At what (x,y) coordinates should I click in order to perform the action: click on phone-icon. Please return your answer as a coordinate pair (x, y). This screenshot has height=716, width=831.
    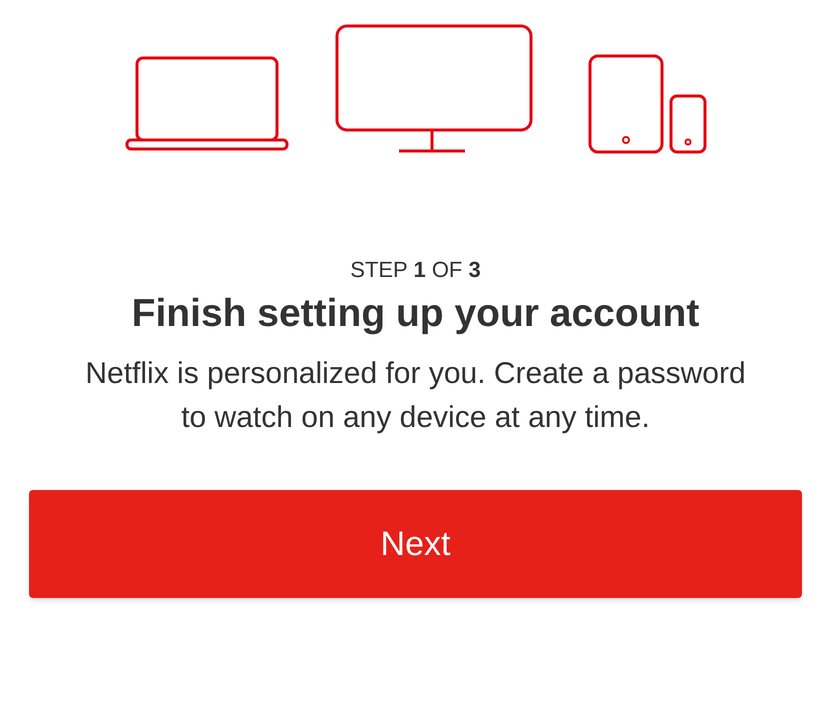
    Looking at the image, I should click on (687, 124).